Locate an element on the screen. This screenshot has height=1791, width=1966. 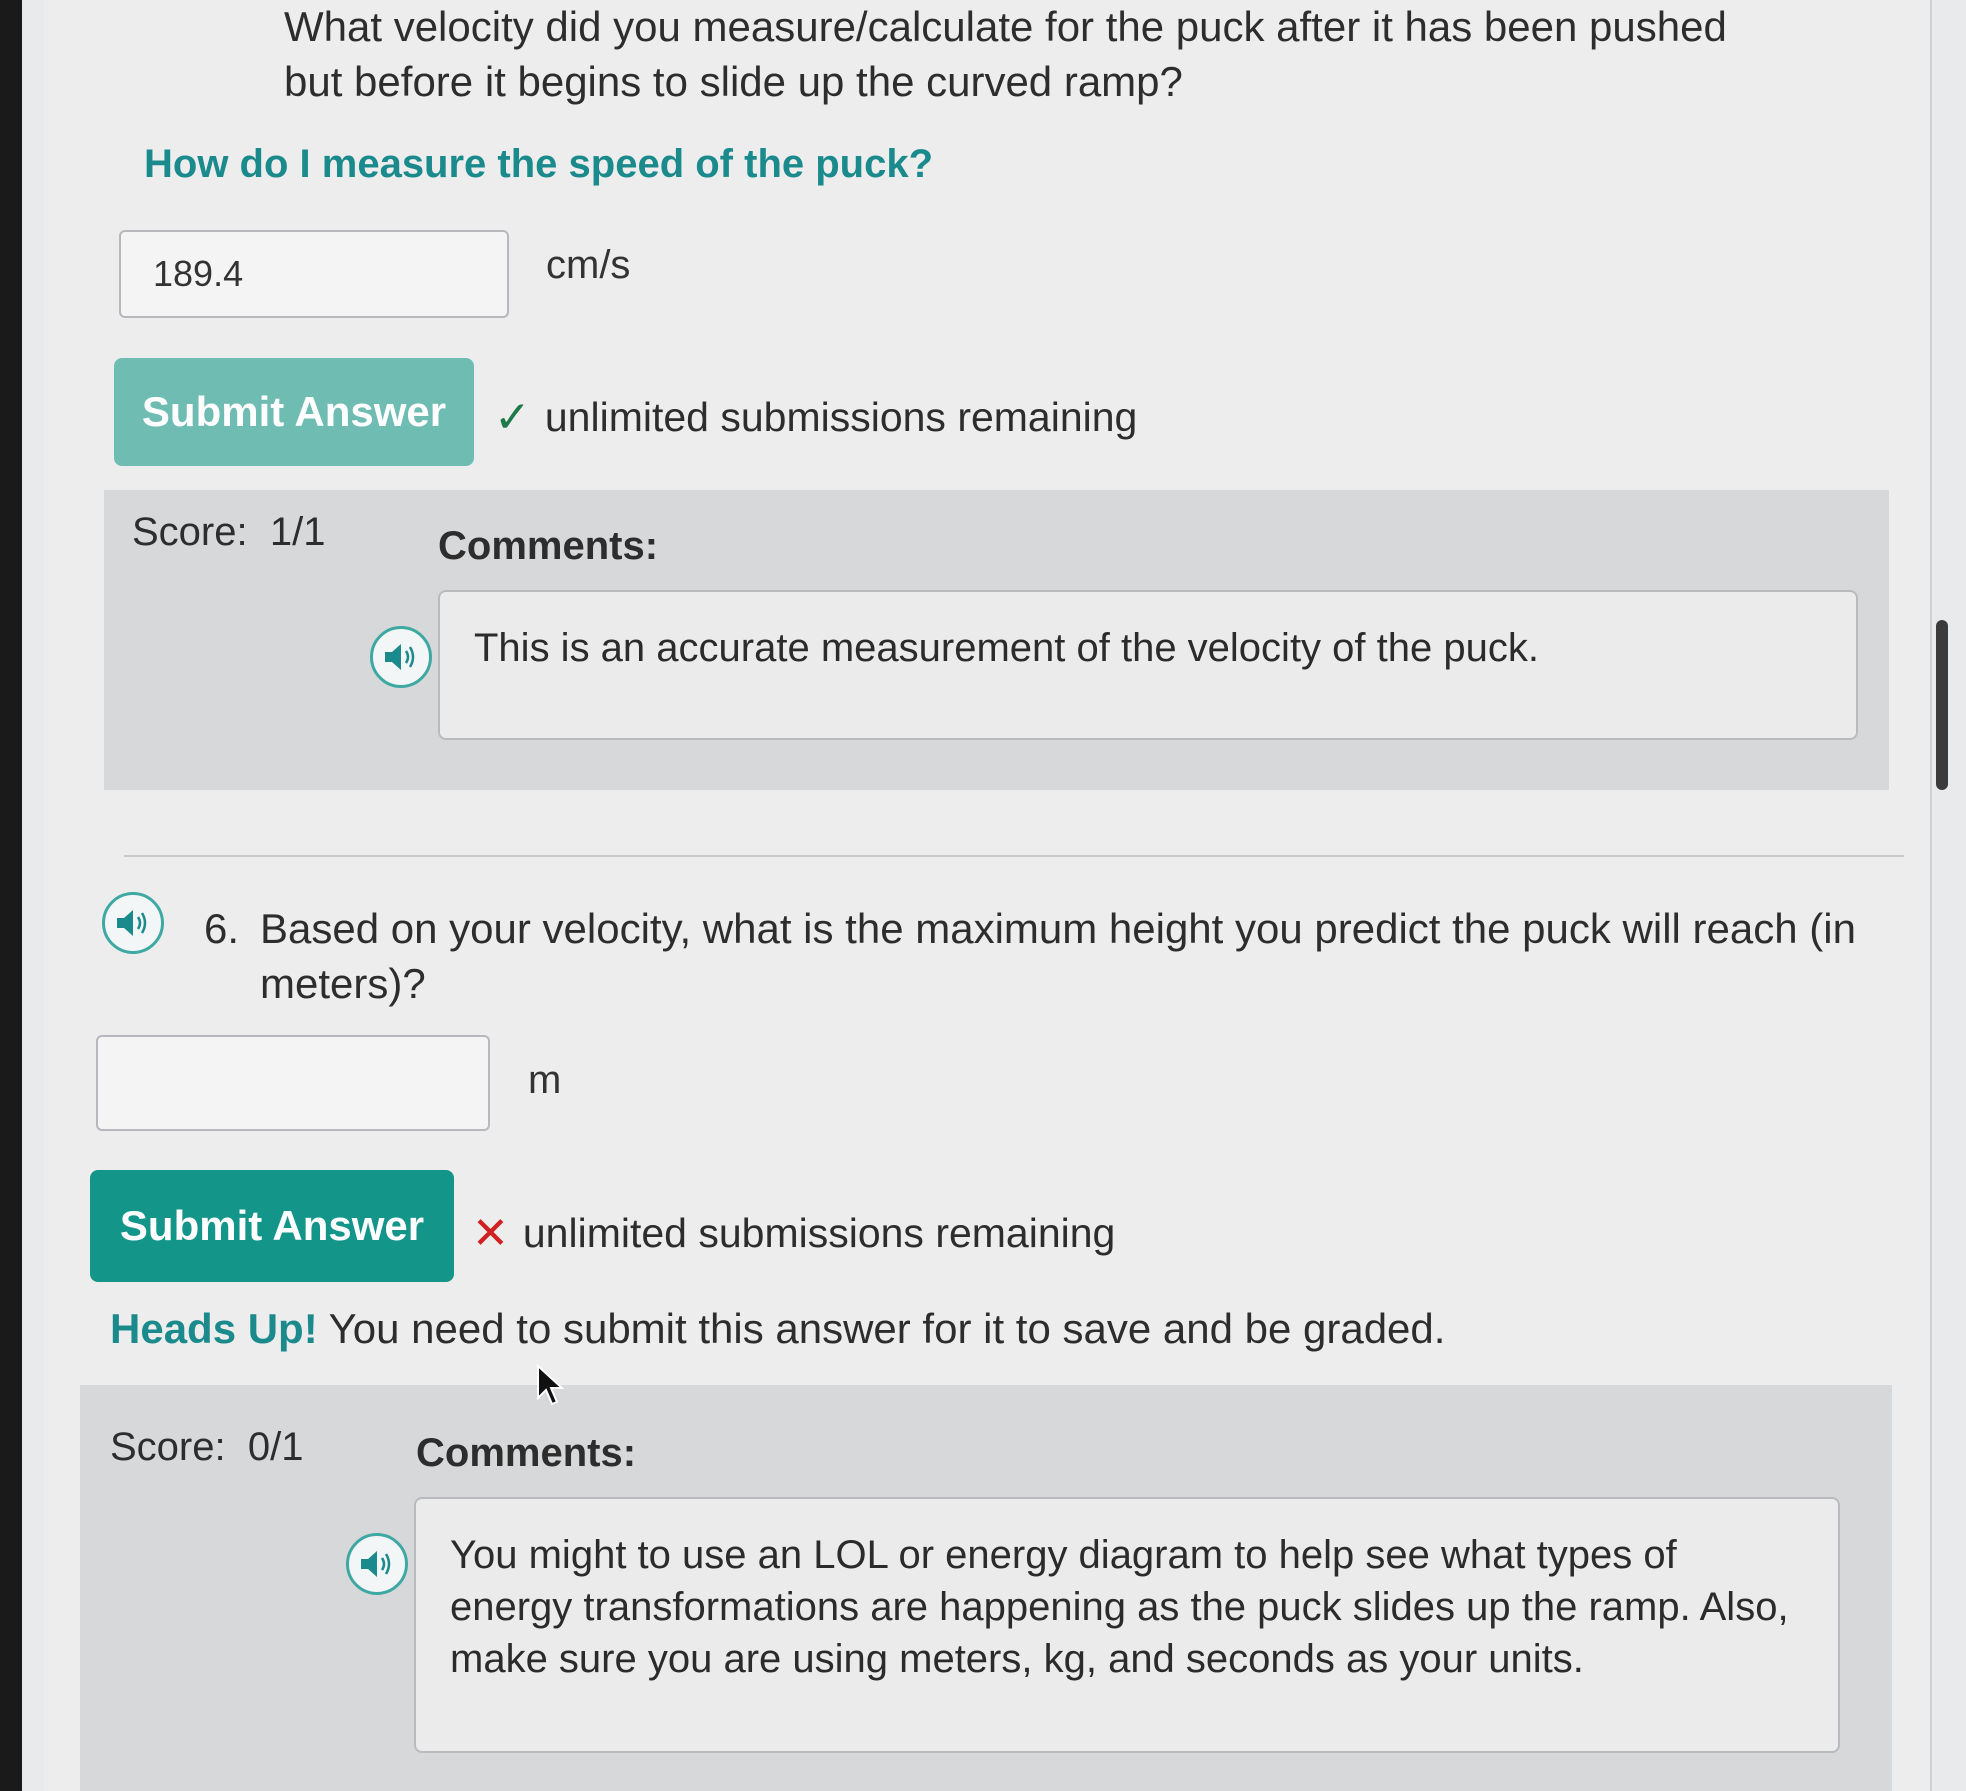
score-q6: Score: 0/1 is located at coordinates (207, 1447).